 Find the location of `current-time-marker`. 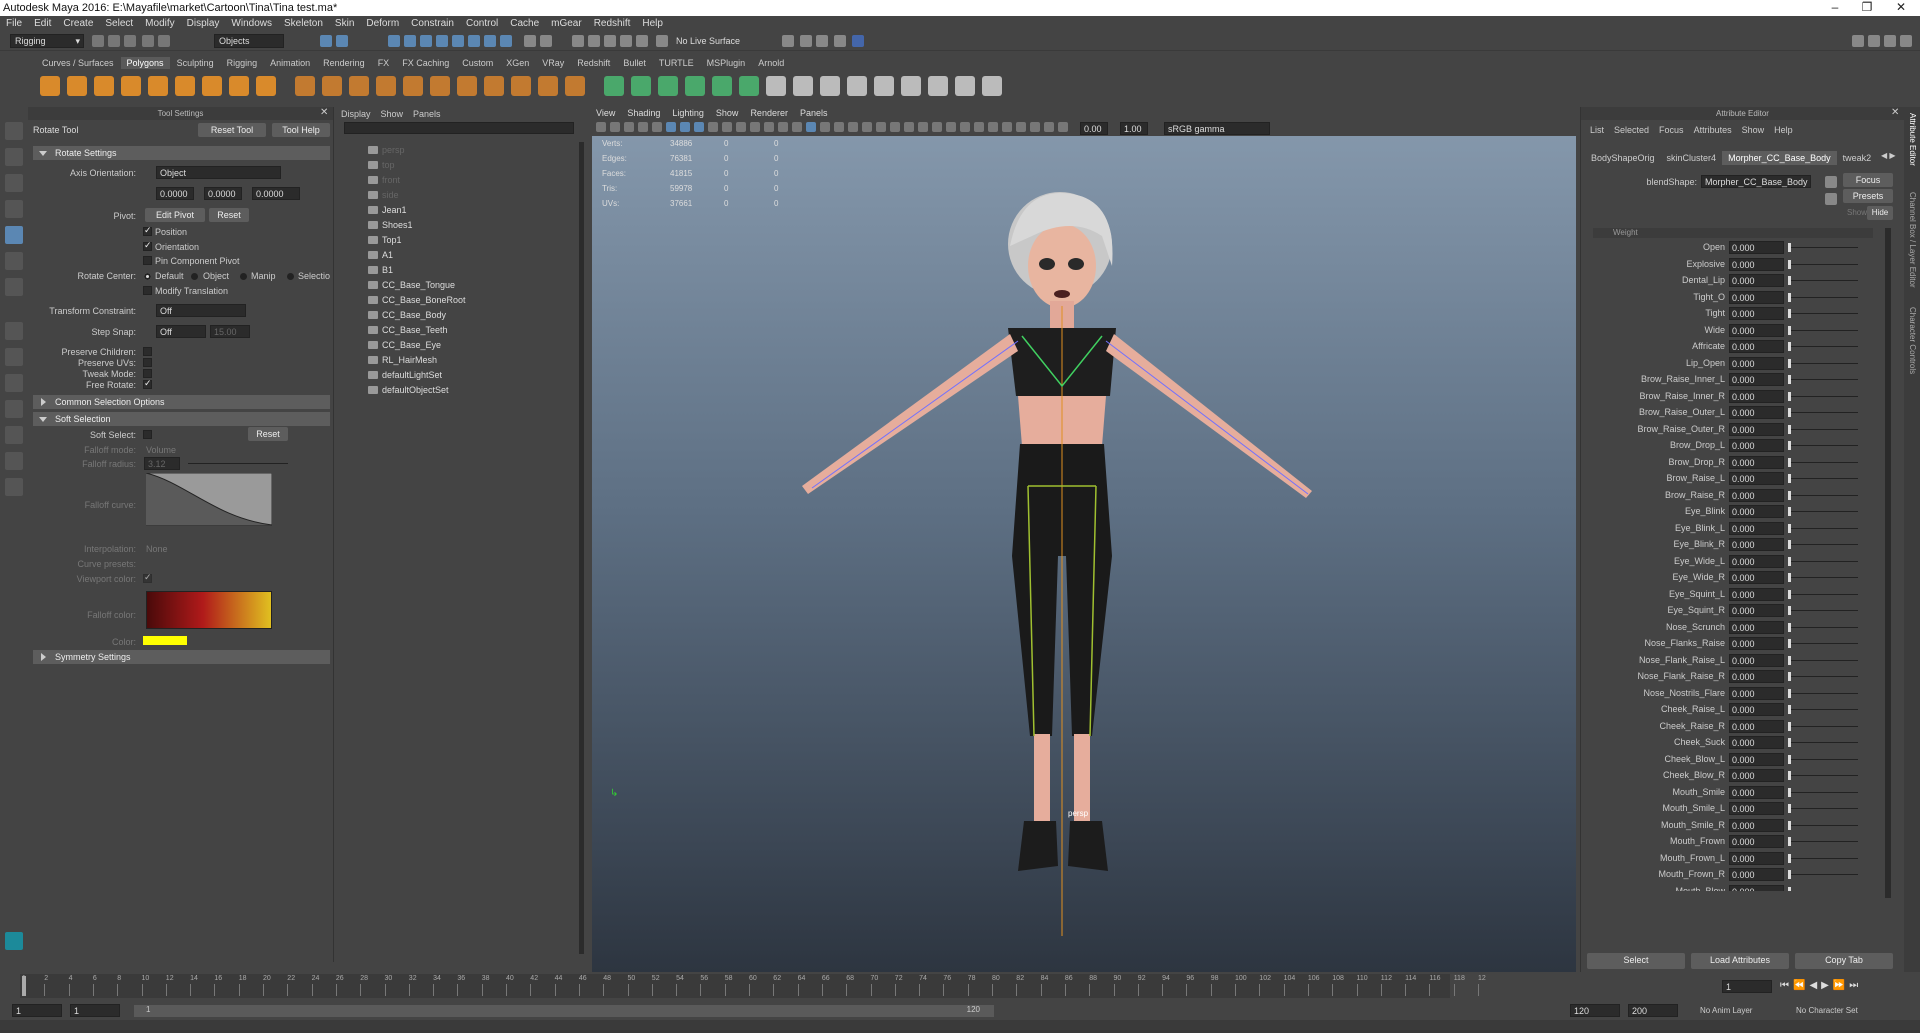

current-time-marker is located at coordinates (24, 986).